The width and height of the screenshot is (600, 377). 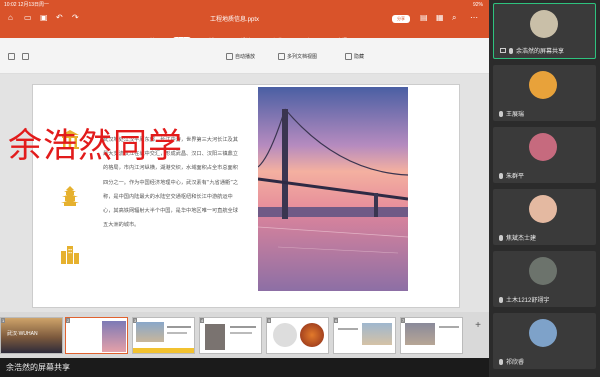 I want to click on participant-name: 土木1212舒翊宇, so click(x=528, y=301).